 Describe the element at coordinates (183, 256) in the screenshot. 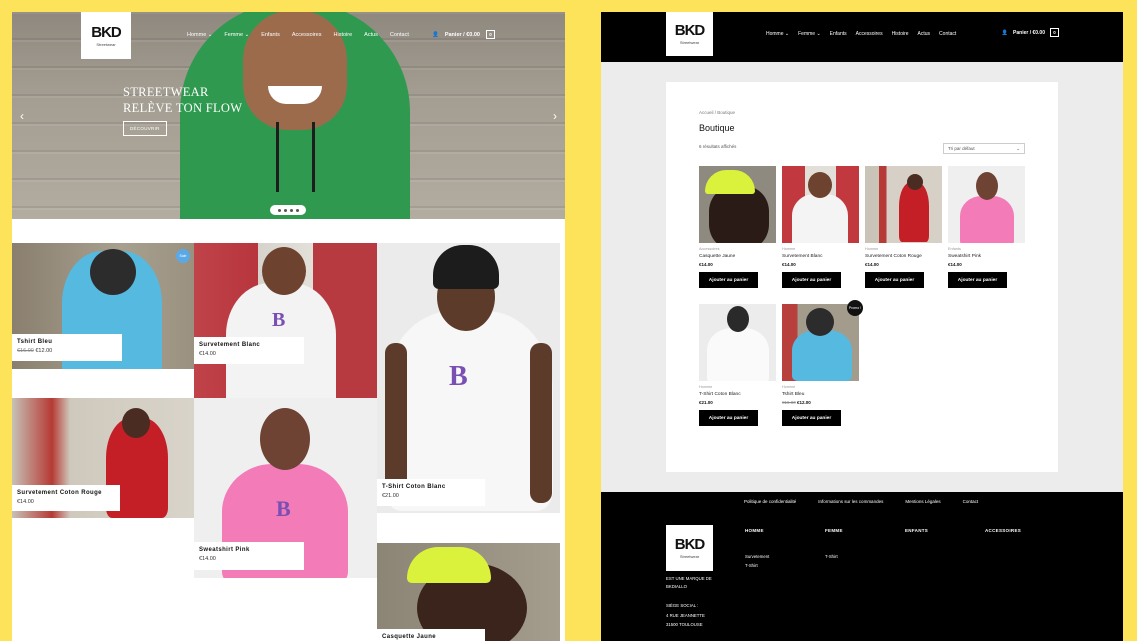

I see `sale-badge: Sale` at that location.